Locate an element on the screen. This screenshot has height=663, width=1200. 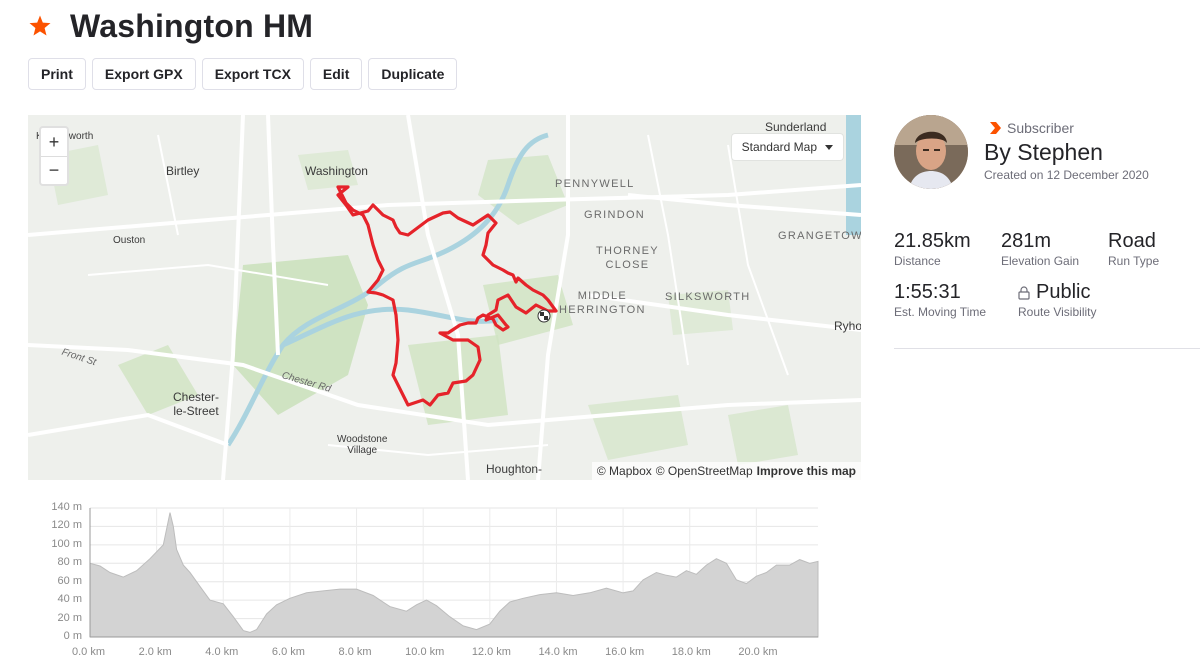
subscriber-badge: Subscriber is located at coordinates (1031, 128).